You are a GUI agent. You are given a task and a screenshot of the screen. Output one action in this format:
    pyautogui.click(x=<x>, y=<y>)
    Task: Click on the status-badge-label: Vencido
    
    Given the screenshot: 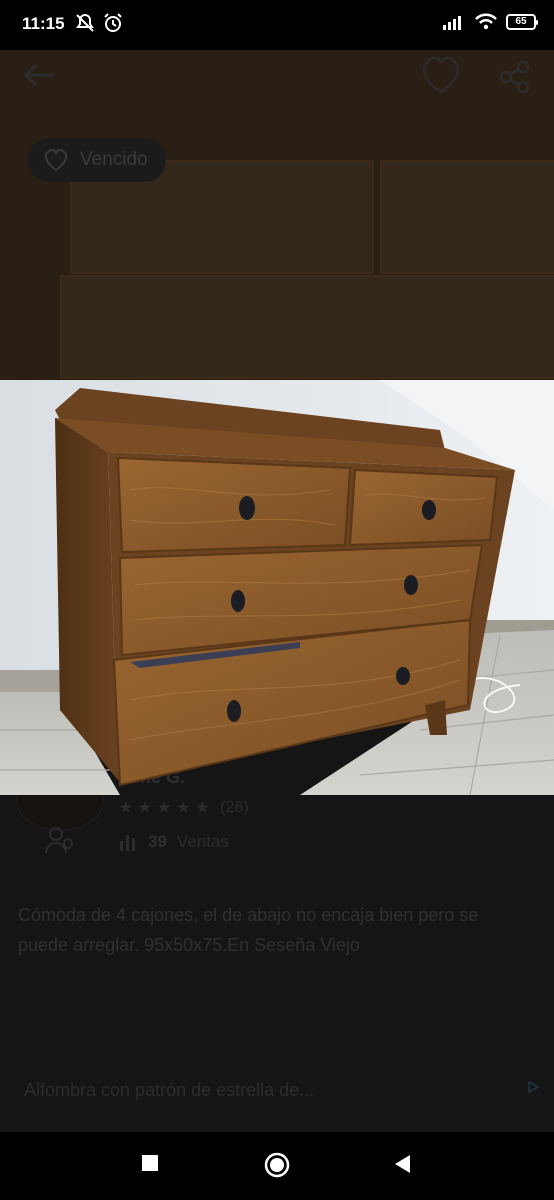 What is the action you would take?
    pyautogui.click(x=114, y=159)
    